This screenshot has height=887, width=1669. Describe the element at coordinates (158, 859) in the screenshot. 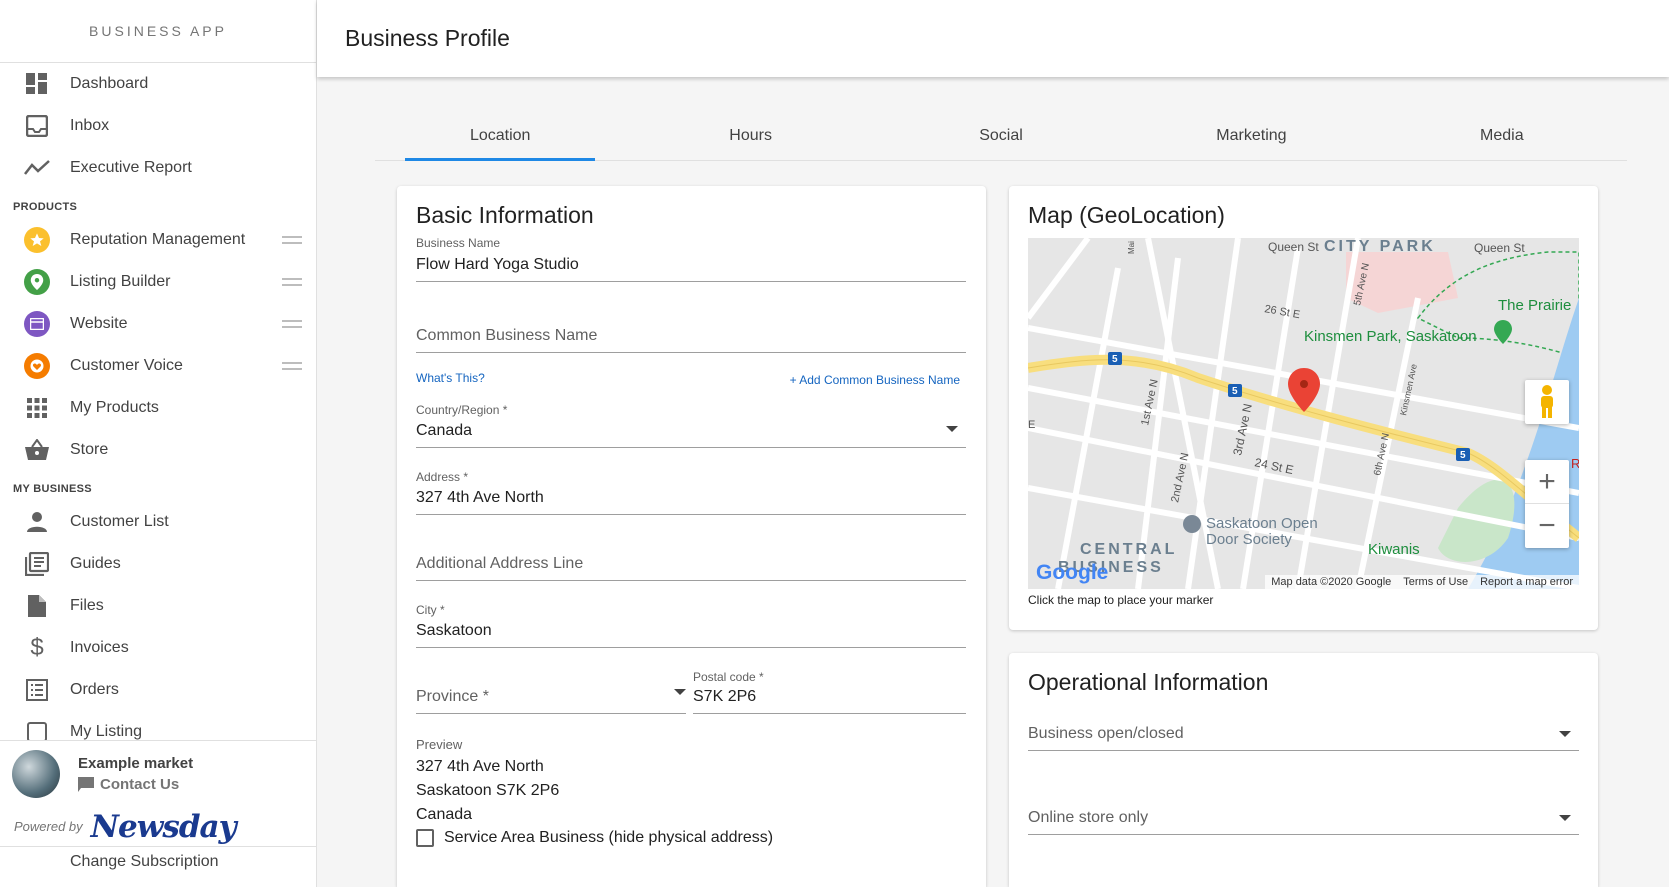

I see `change-subscription-link: Change Subscription` at that location.